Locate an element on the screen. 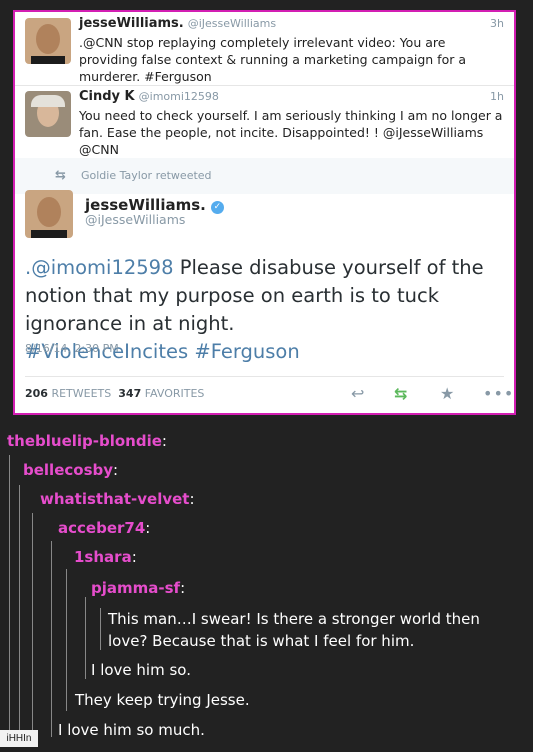 The height and width of the screenshot is (752, 533). tweet-time: 3h is located at coordinates (497, 23).